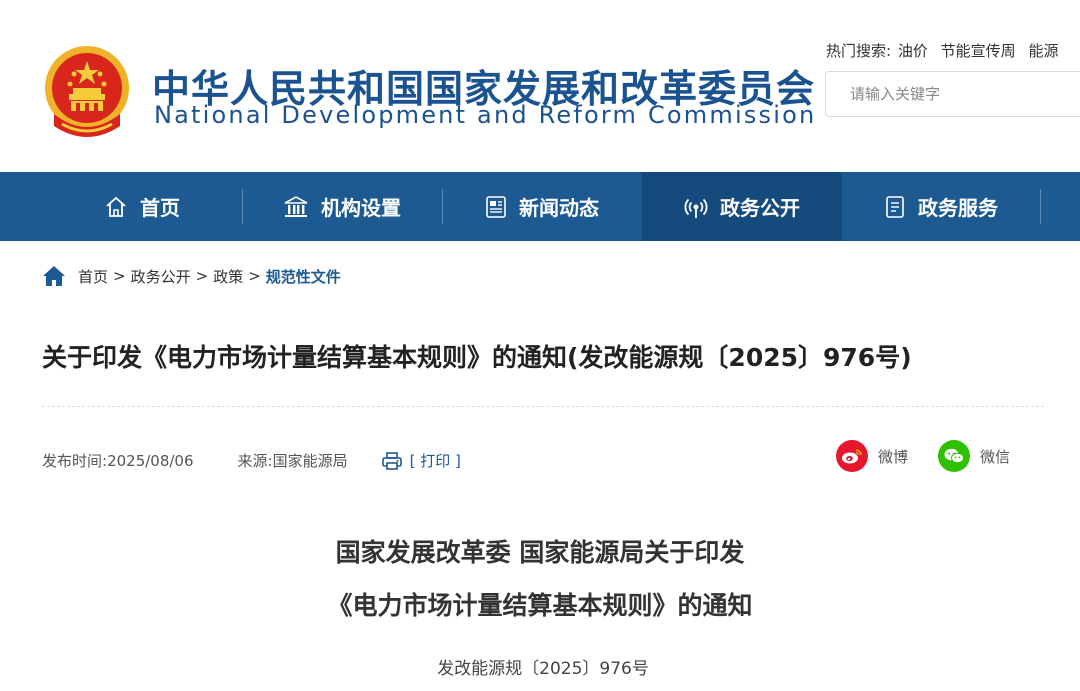 The image size is (1080, 691). What do you see at coordinates (543, 669) in the screenshot?
I see `document-number: 发改能源规〔2025〕976号` at bounding box center [543, 669].